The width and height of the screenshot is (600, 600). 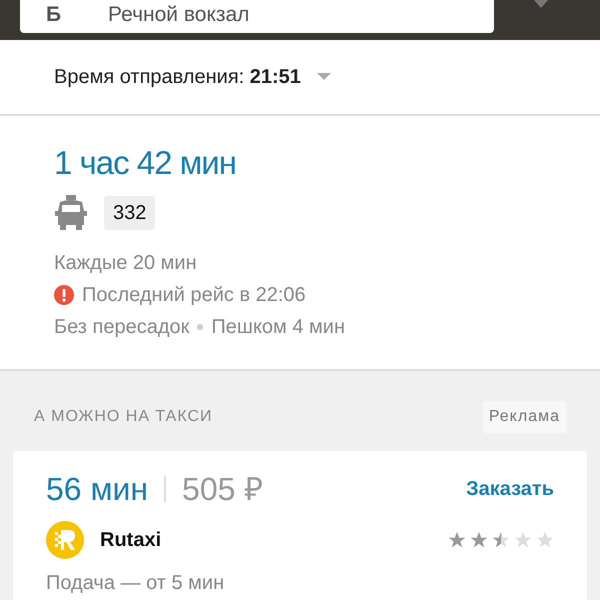 What do you see at coordinates (145, 162) in the screenshot?
I see `route-duration: 1 час 42 мин` at bounding box center [145, 162].